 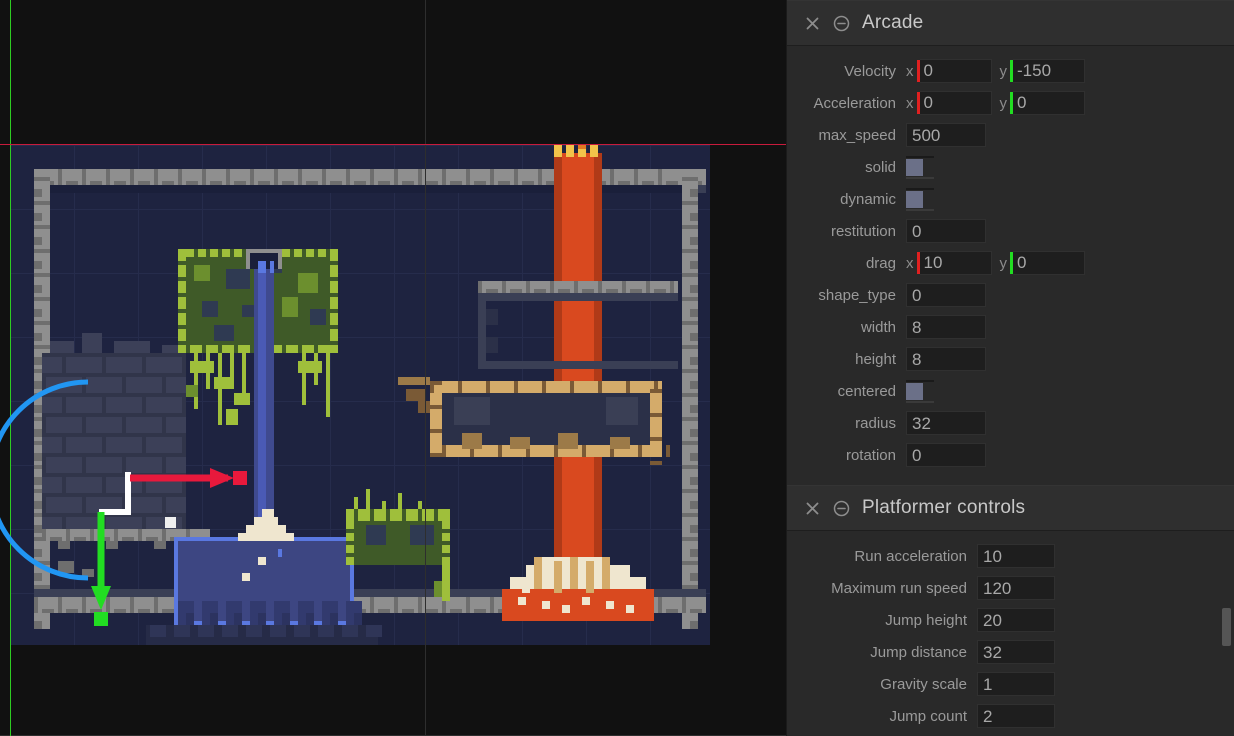 I want to click on number-input-x: 10, so click(x=955, y=263).